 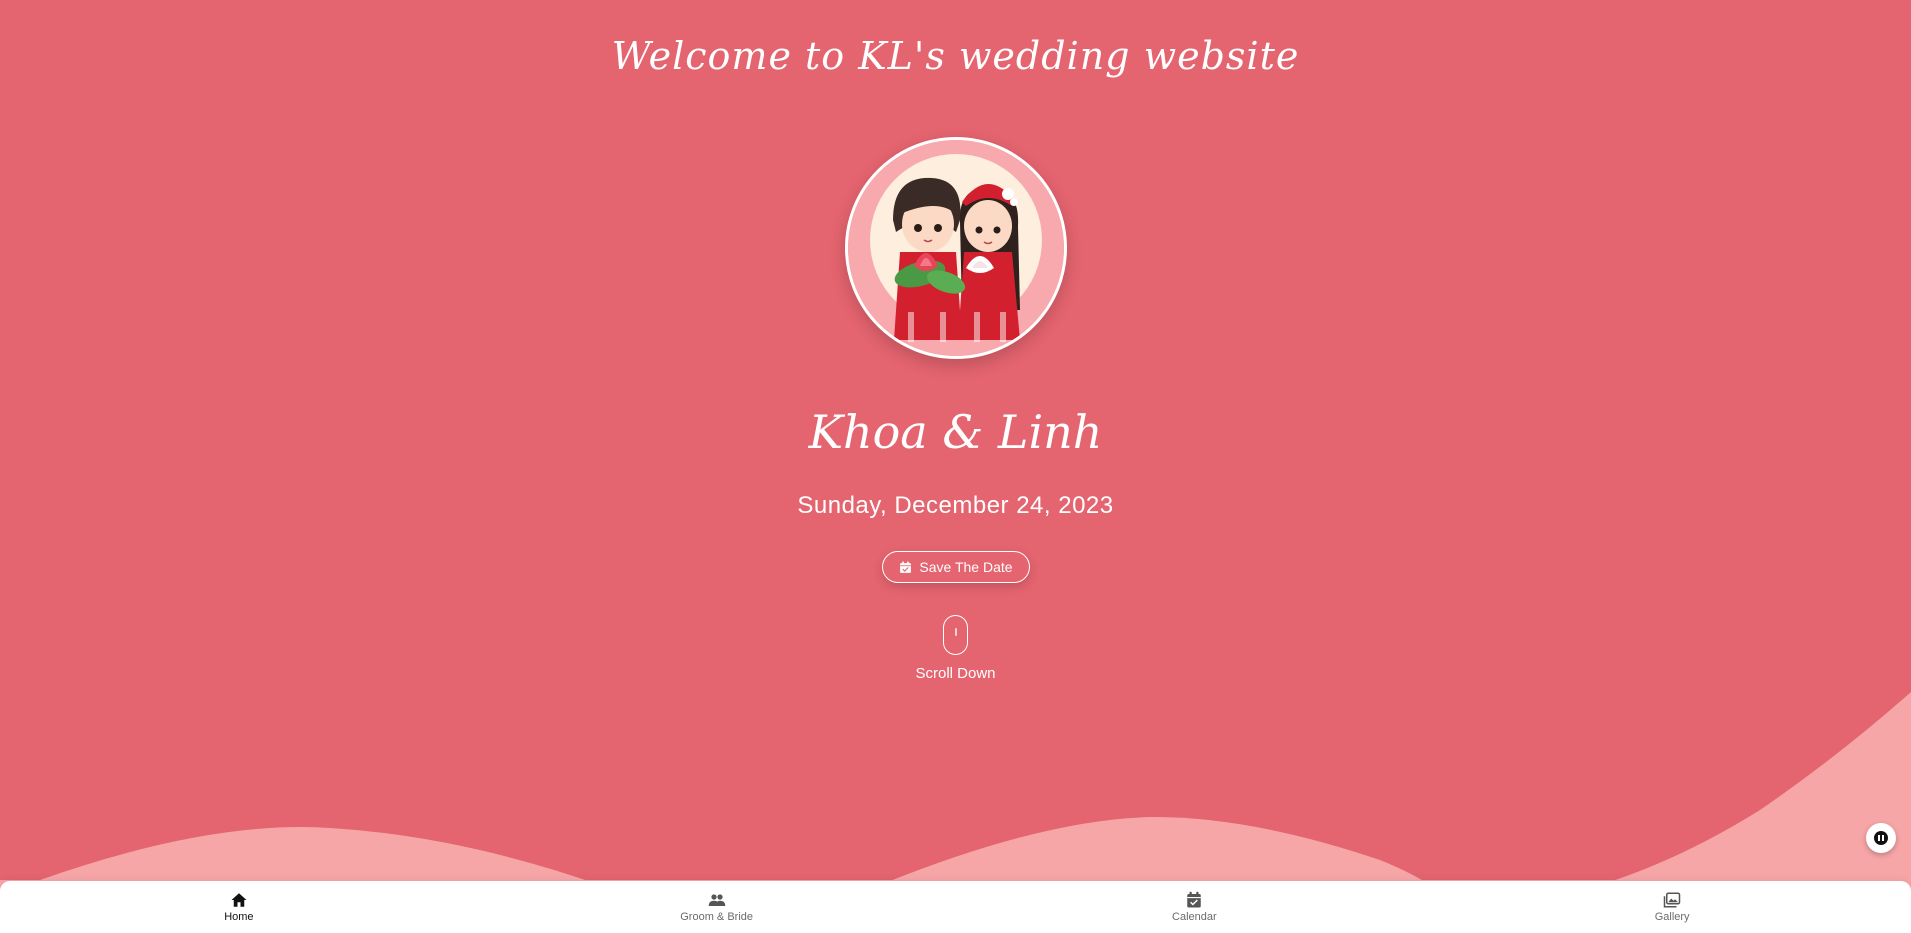 What do you see at coordinates (1194, 899) in the screenshot?
I see `calendar-icon` at bounding box center [1194, 899].